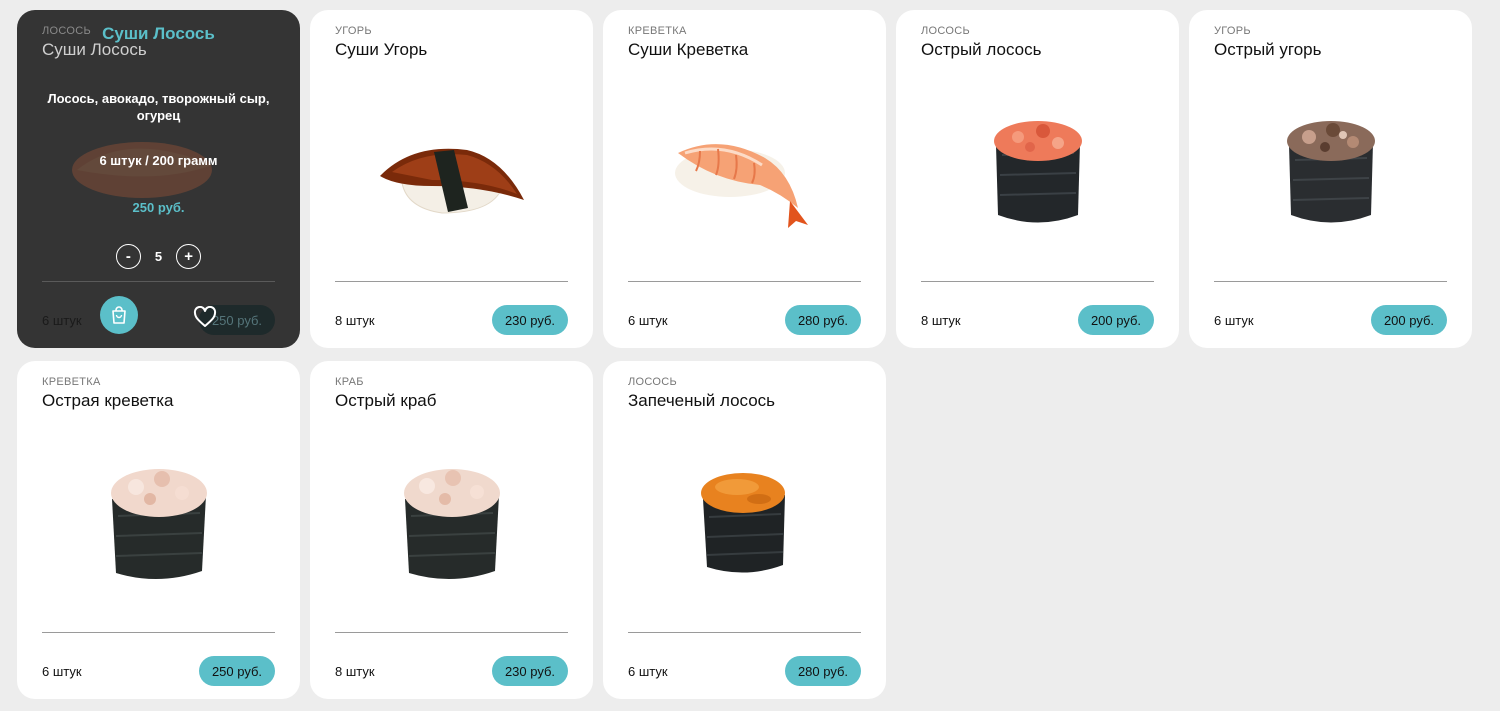 This screenshot has width=1500, height=711. What do you see at coordinates (741, 185) in the screenshot?
I see `shrimp-nigiri-image` at bounding box center [741, 185].